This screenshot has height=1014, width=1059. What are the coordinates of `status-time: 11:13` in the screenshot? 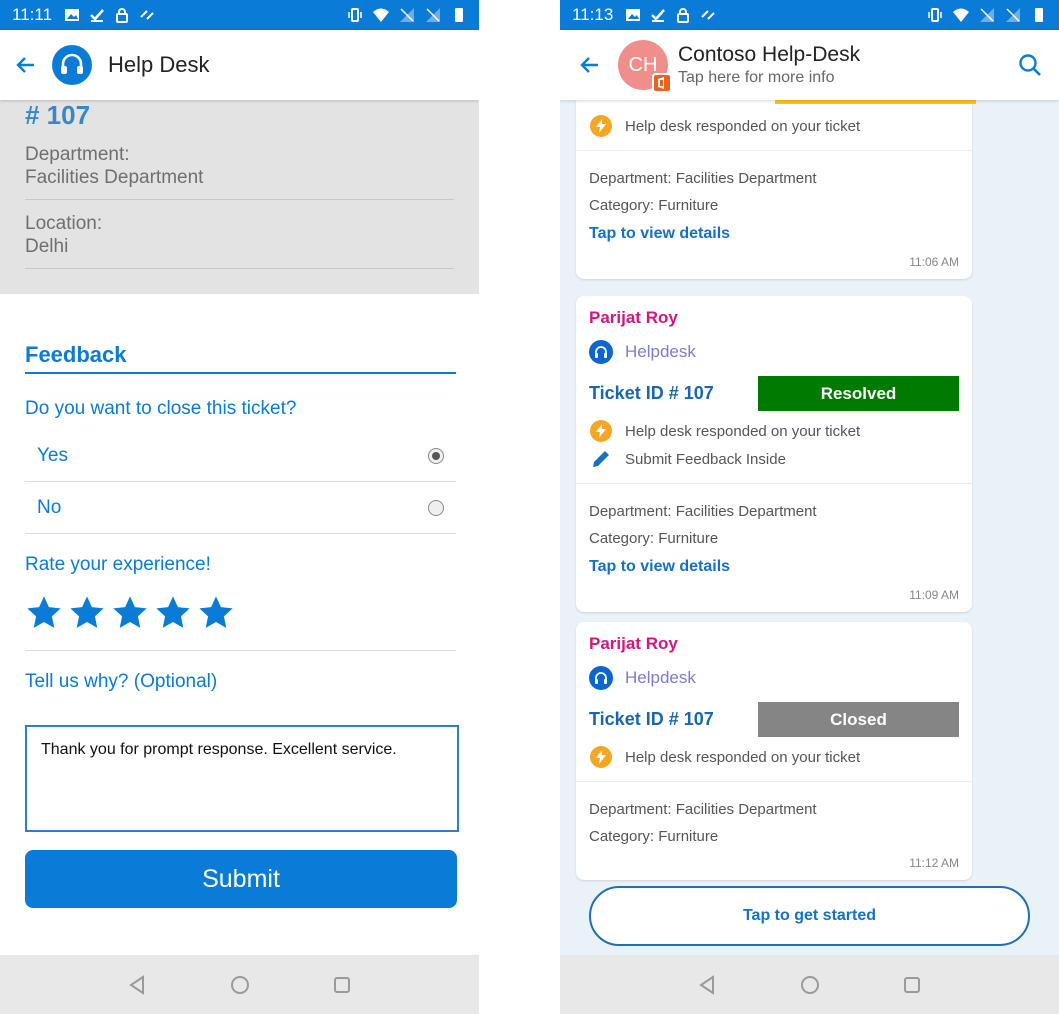 It's located at (593, 14).